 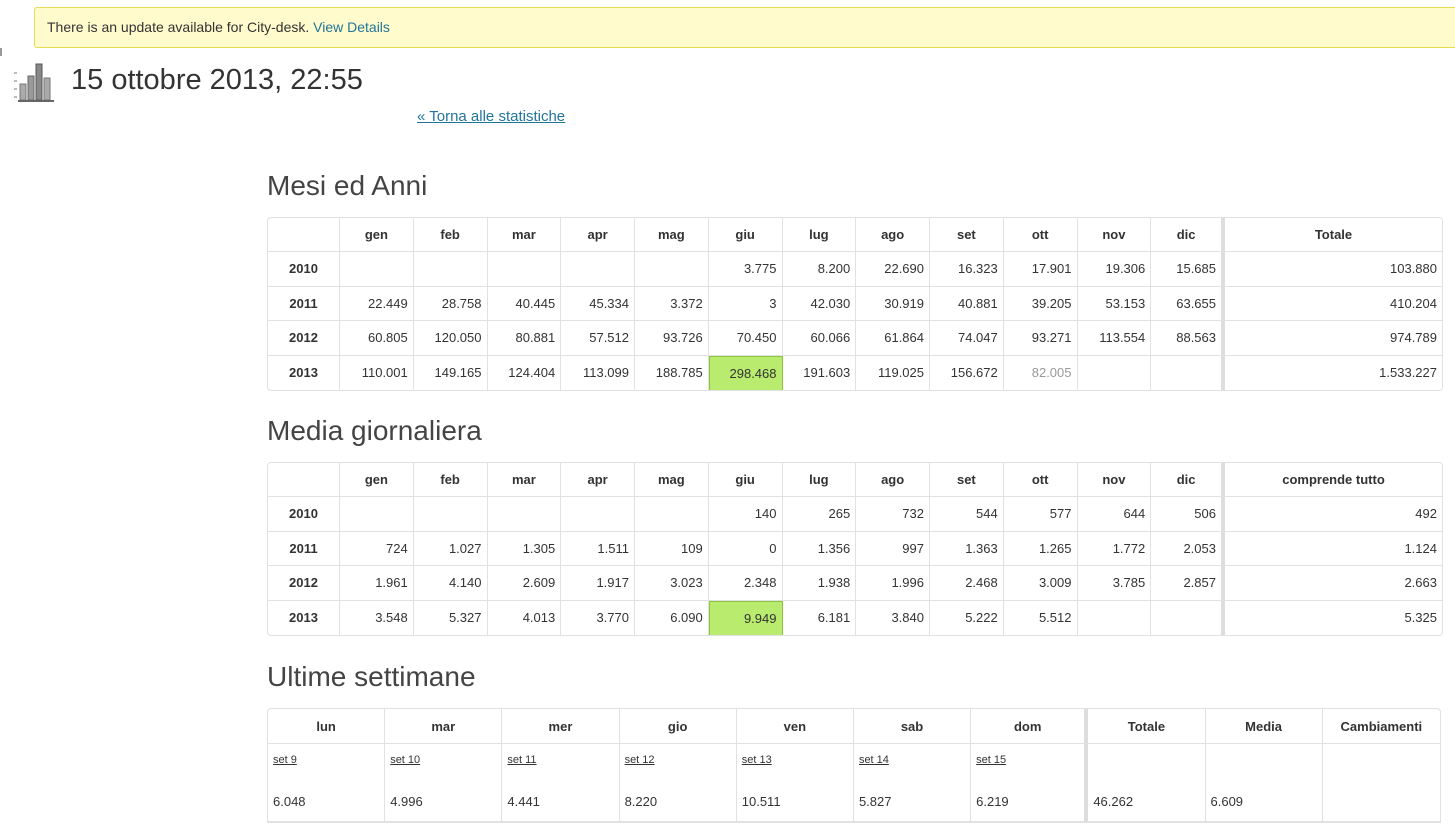 I want to click on value-cell: 70.450, so click(x=745, y=338).